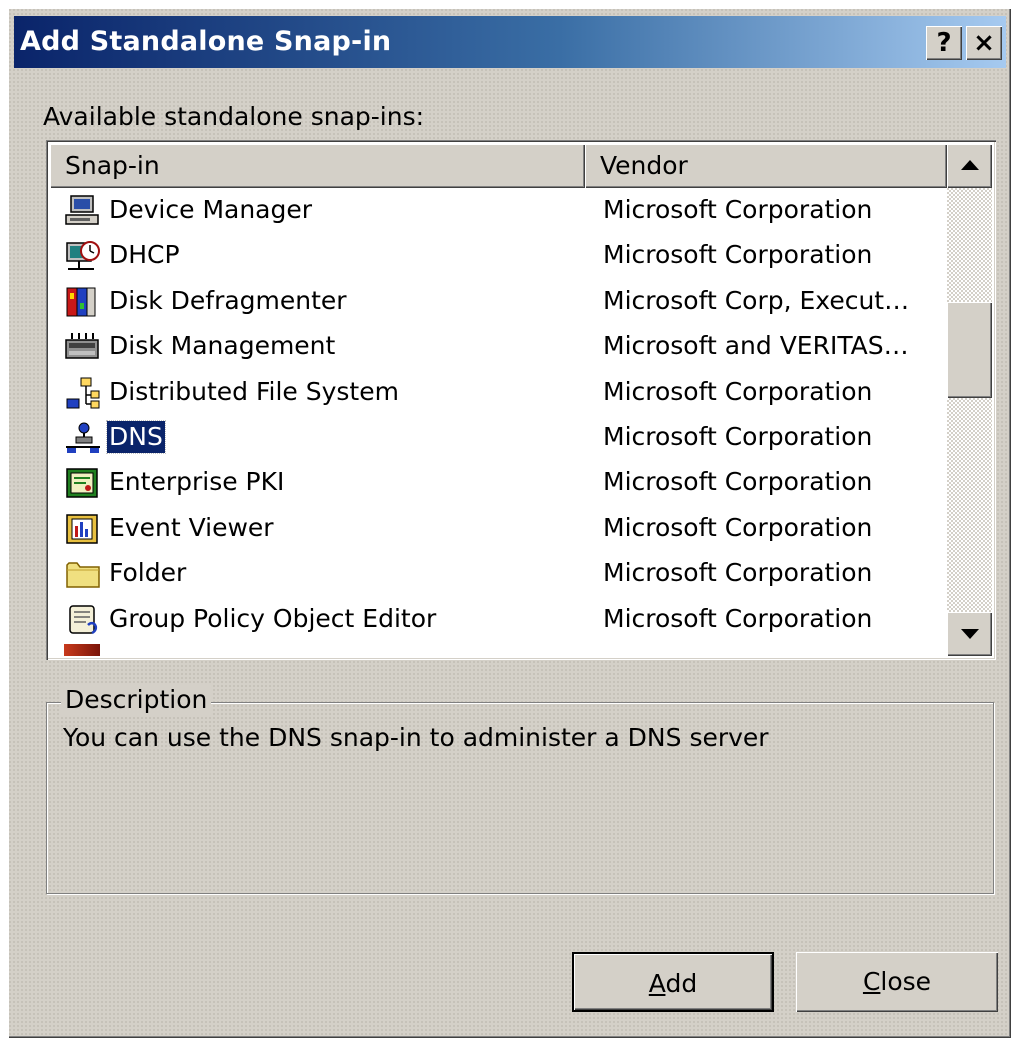 This screenshot has width=1019, height=1046. Describe the element at coordinates (766, 166) in the screenshot. I see `column-header-vendor: Vendor` at that location.